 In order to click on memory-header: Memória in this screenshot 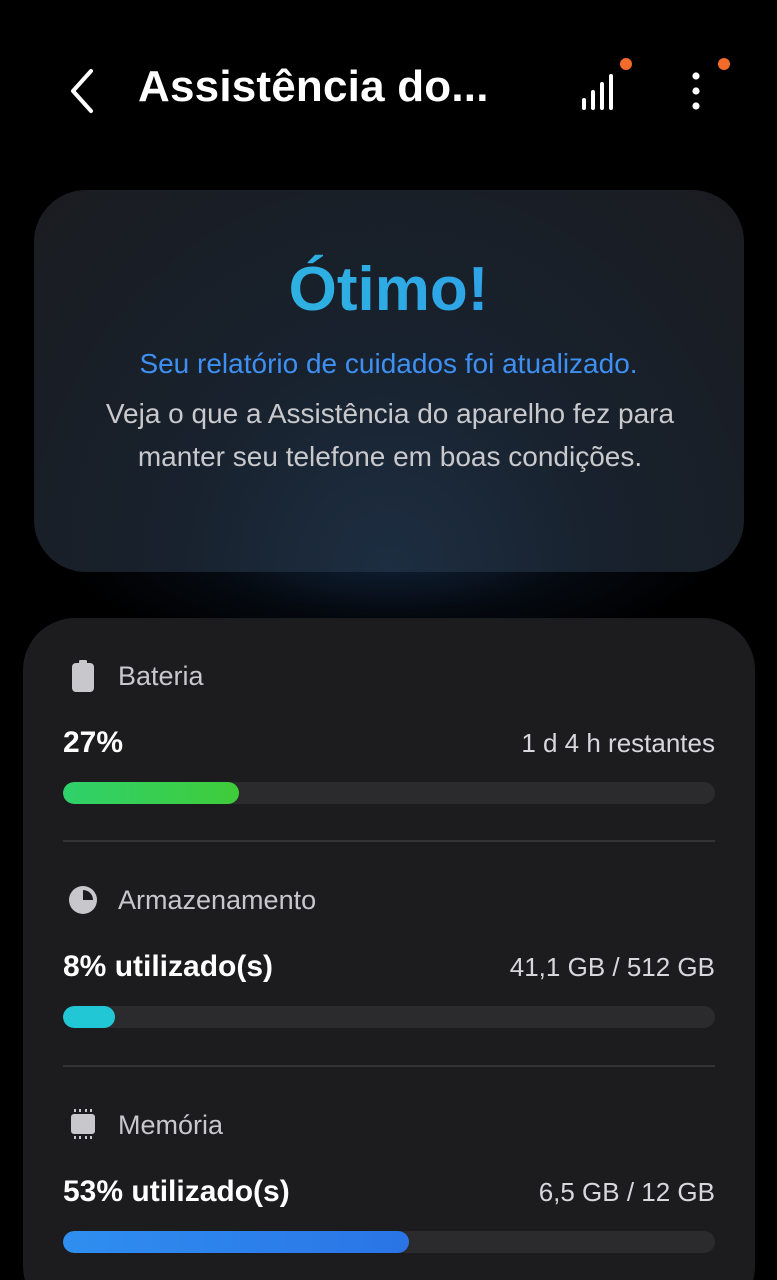, I will do `click(143, 1125)`.